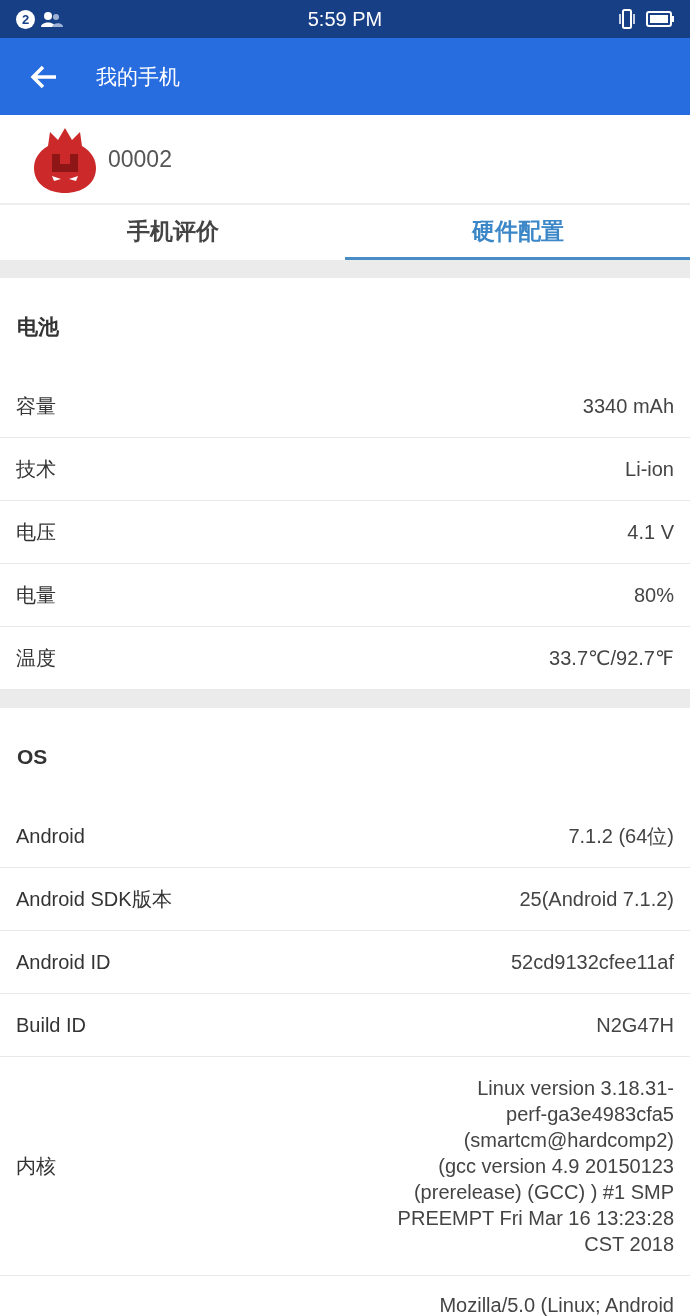 The width and height of the screenshot is (690, 1316). What do you see at coordinates (63, 962) in the screenshot?
I see `row-label: Android ID` at bounding box center [63, 962].